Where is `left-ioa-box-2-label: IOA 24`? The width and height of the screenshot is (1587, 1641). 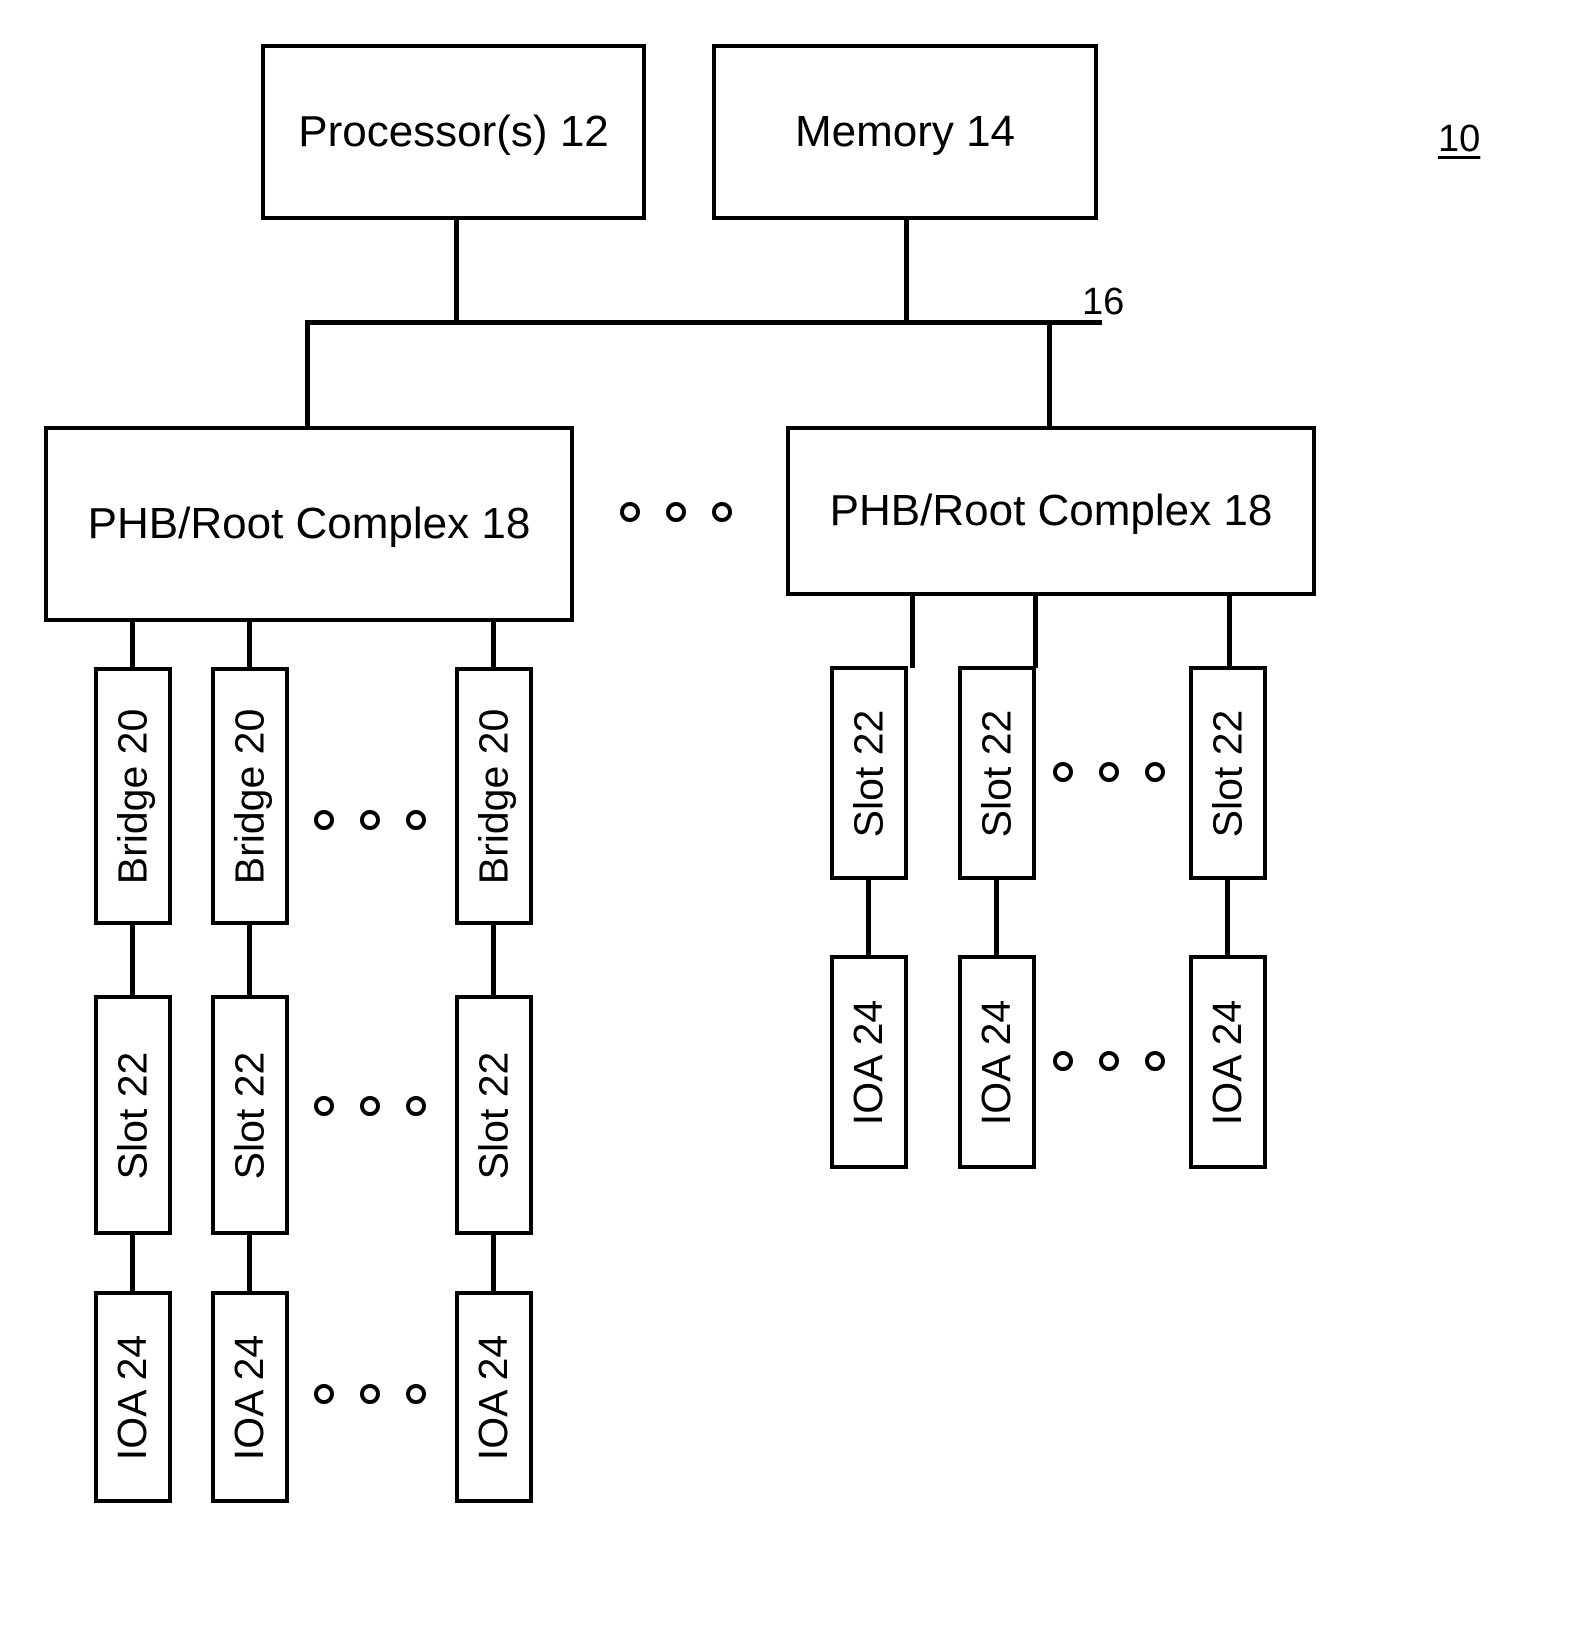
left-ioa-box-2-label: IOA 24 is located at coordinates (249, 1397).